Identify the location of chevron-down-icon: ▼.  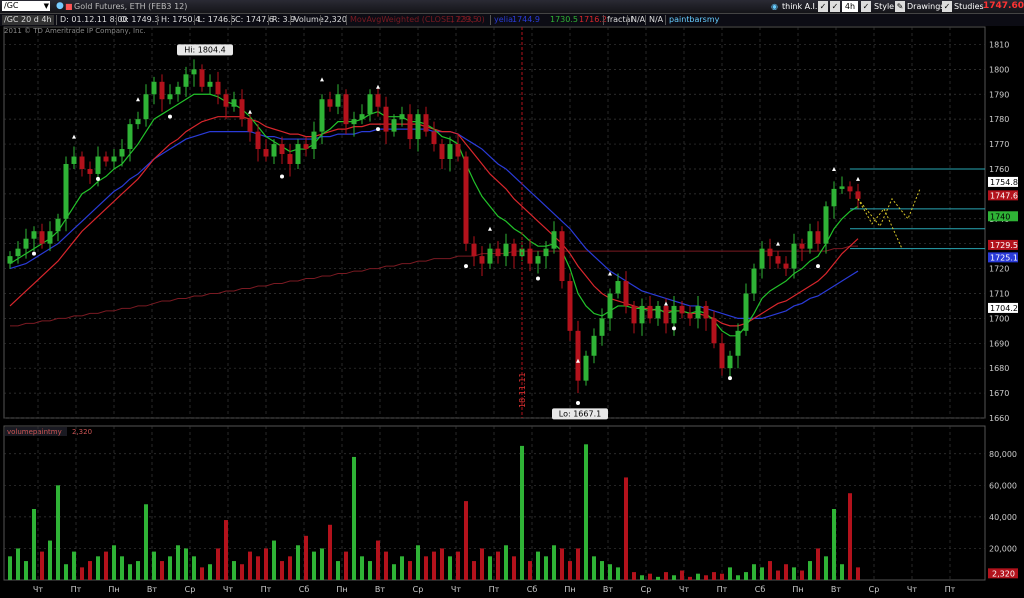
(46, 6).